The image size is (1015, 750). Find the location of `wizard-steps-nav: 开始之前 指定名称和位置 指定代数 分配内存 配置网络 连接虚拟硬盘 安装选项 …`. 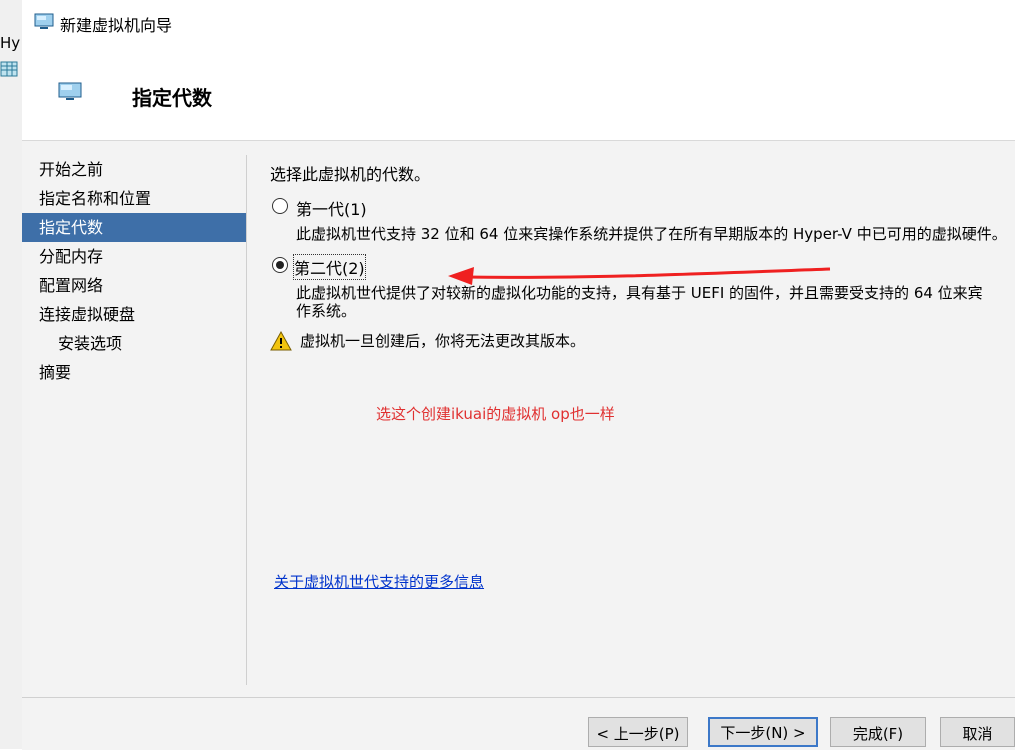

wizard-steps-nav: 开始之前 指定名称和位置 指定代数 分配内存 配置网络 连接虚拟硬盘 安装选项 … is located at coordinates (134, 271).